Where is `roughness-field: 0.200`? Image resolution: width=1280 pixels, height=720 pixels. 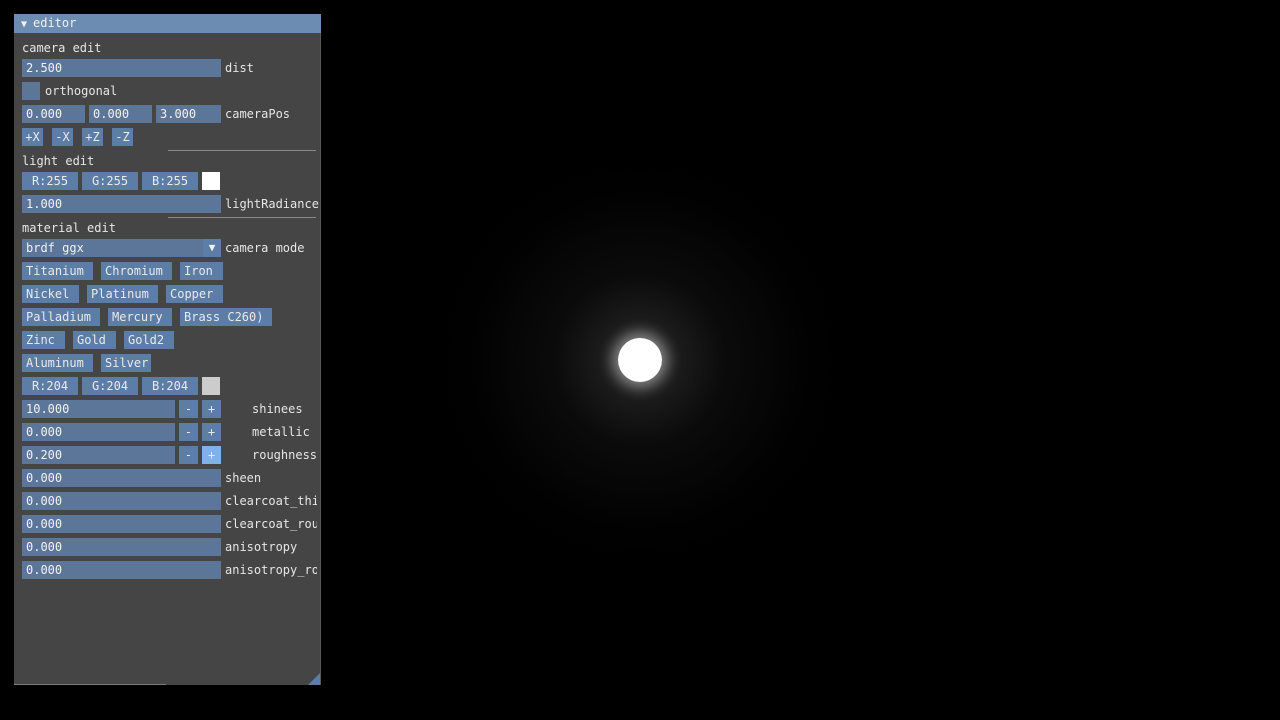 roughness-field: 0.200 is located at coordinates (98, 455).